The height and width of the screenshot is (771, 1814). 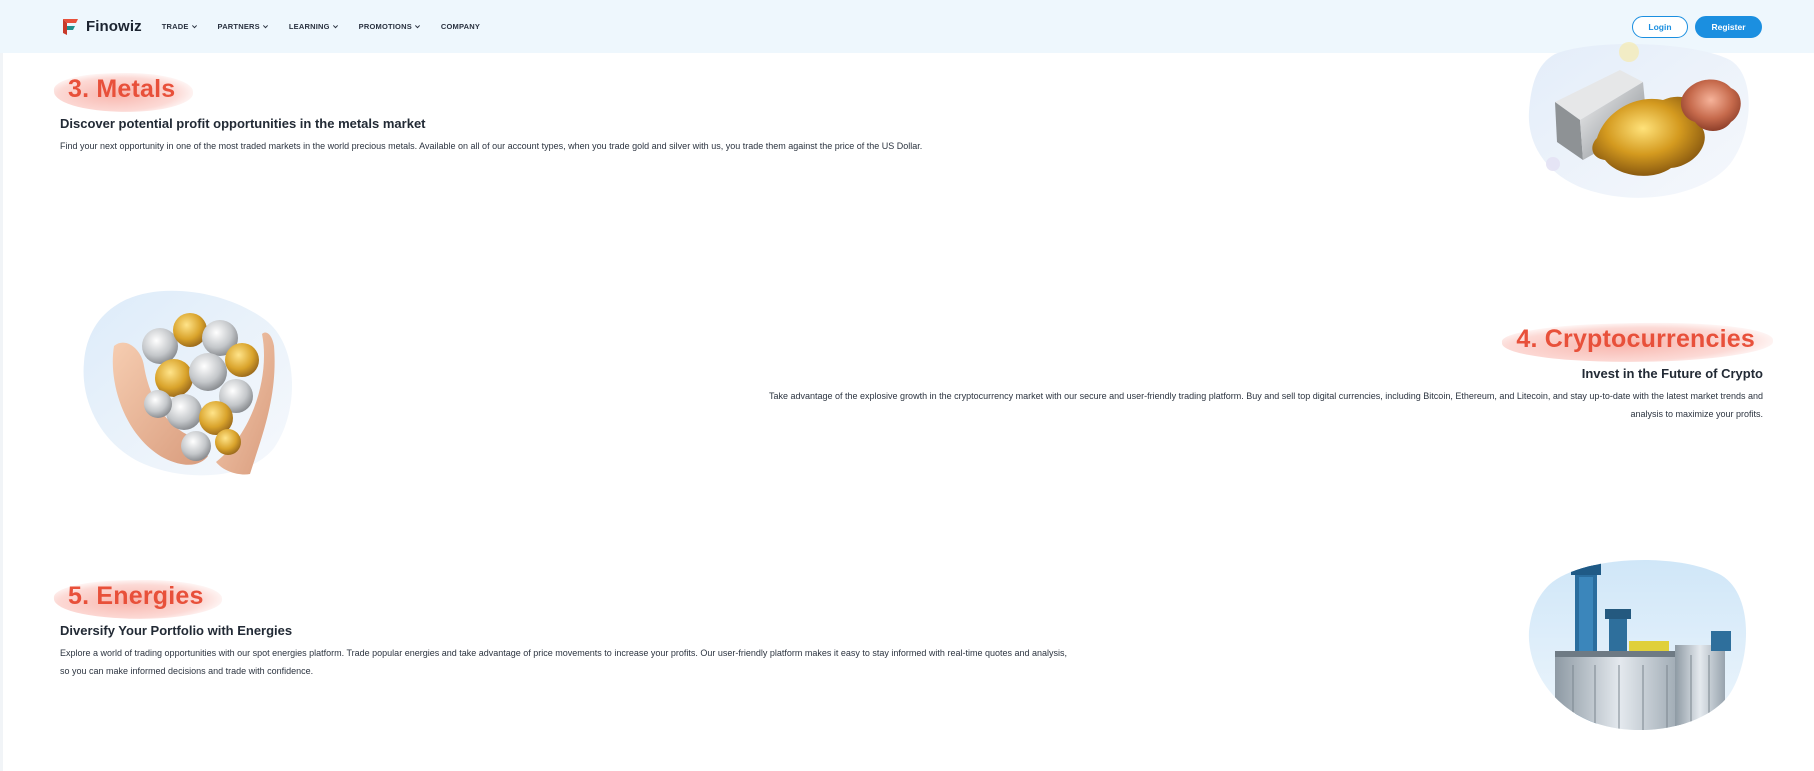 I want to click on crypto-image, so click(x=188, y=383).